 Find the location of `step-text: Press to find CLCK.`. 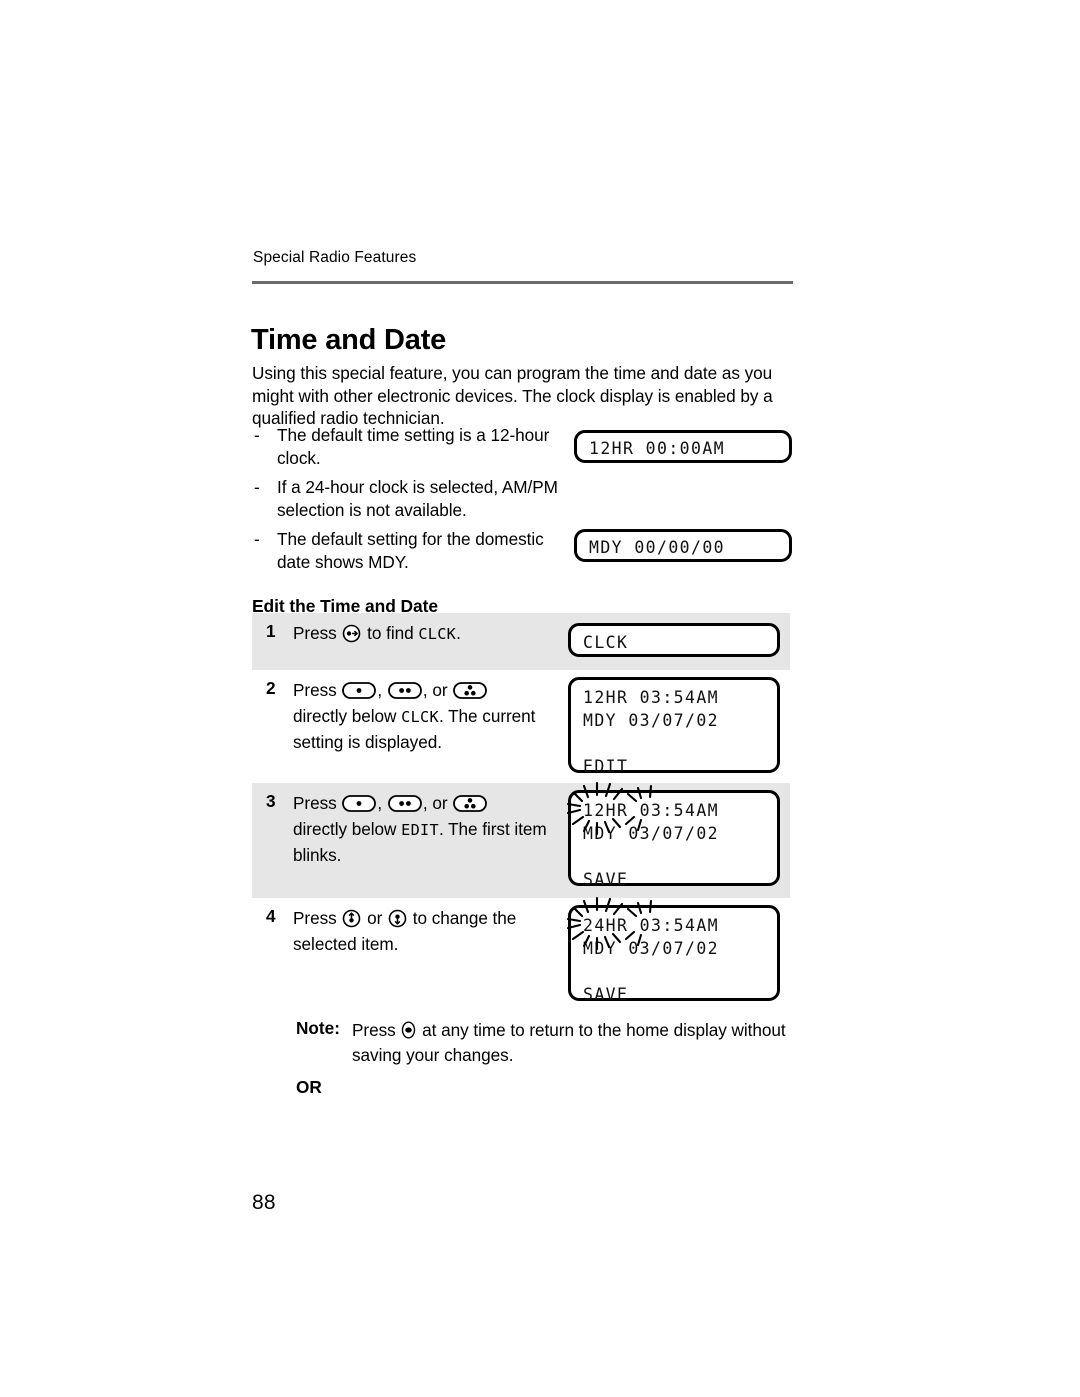

step-text: Press to find CLCK. is located at coordinates (435, 634).